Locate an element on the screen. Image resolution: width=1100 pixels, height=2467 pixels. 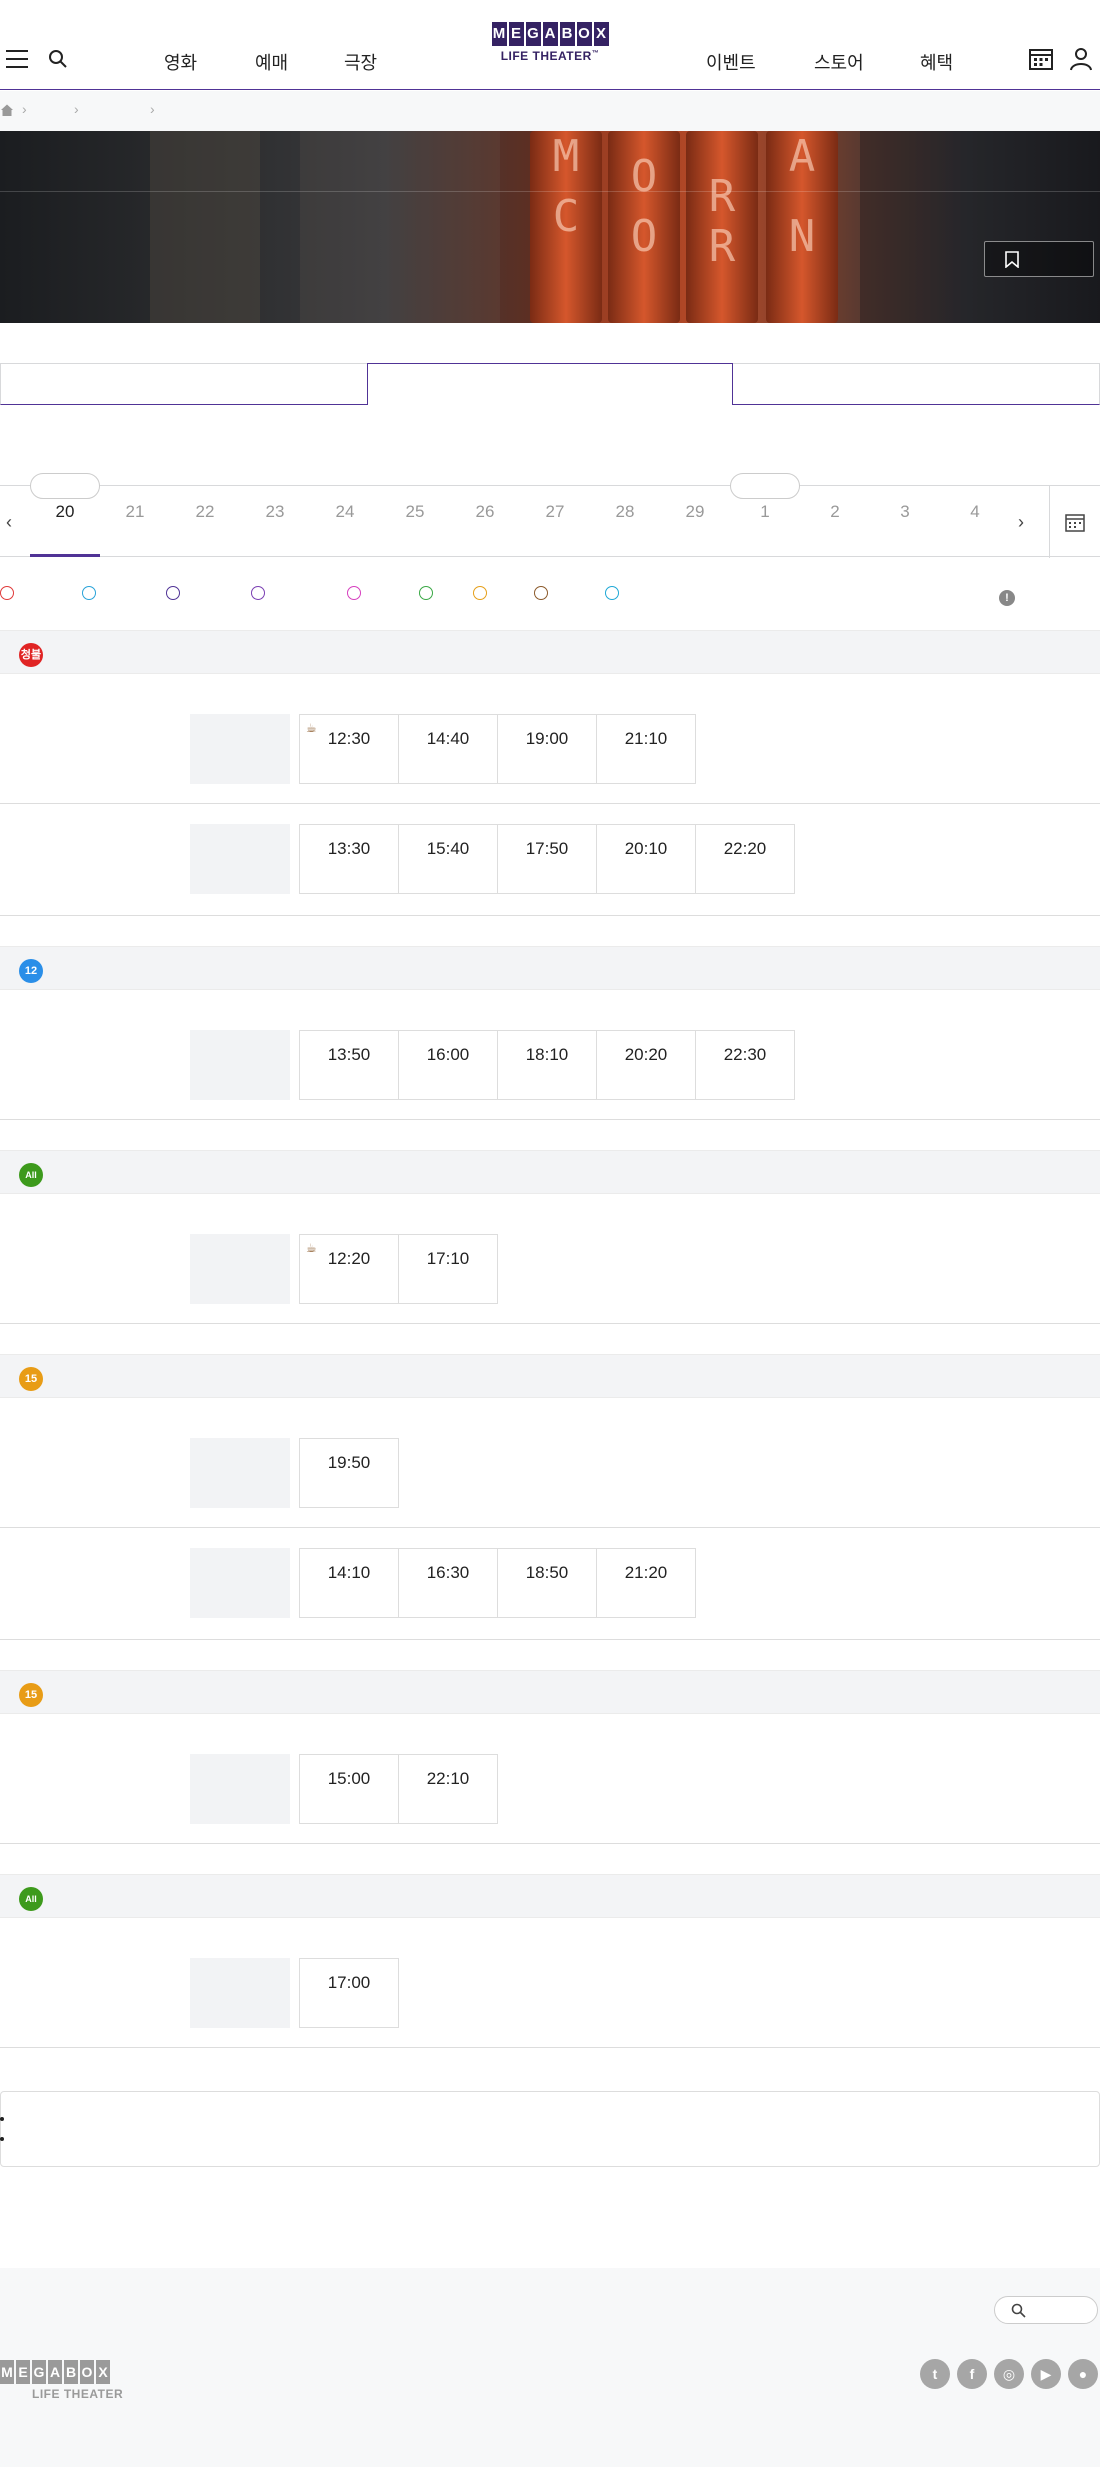
showtime-label: 14:40 is located at coordinates (448, 738).